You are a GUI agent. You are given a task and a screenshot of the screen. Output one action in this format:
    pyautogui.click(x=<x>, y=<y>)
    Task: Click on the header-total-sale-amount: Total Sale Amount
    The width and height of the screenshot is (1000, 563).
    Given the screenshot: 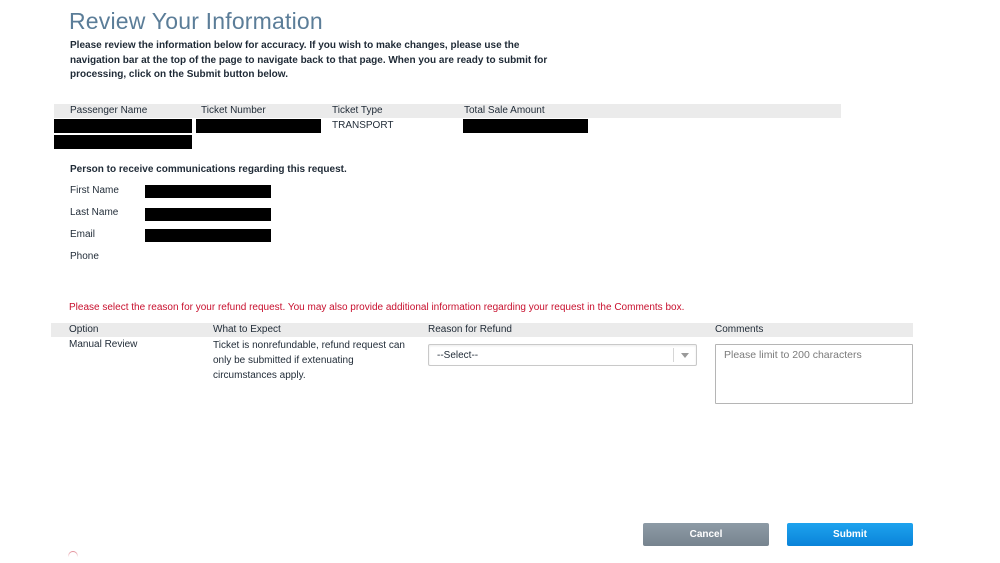 What is the action you would take?
    pyautogui.click(x=504, y=110)
    